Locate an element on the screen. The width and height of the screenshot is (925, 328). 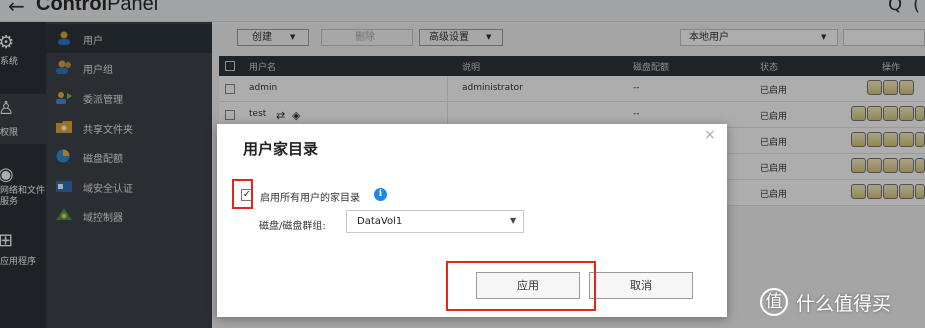
highlight-apply-box is located at coordinates (521, 286).